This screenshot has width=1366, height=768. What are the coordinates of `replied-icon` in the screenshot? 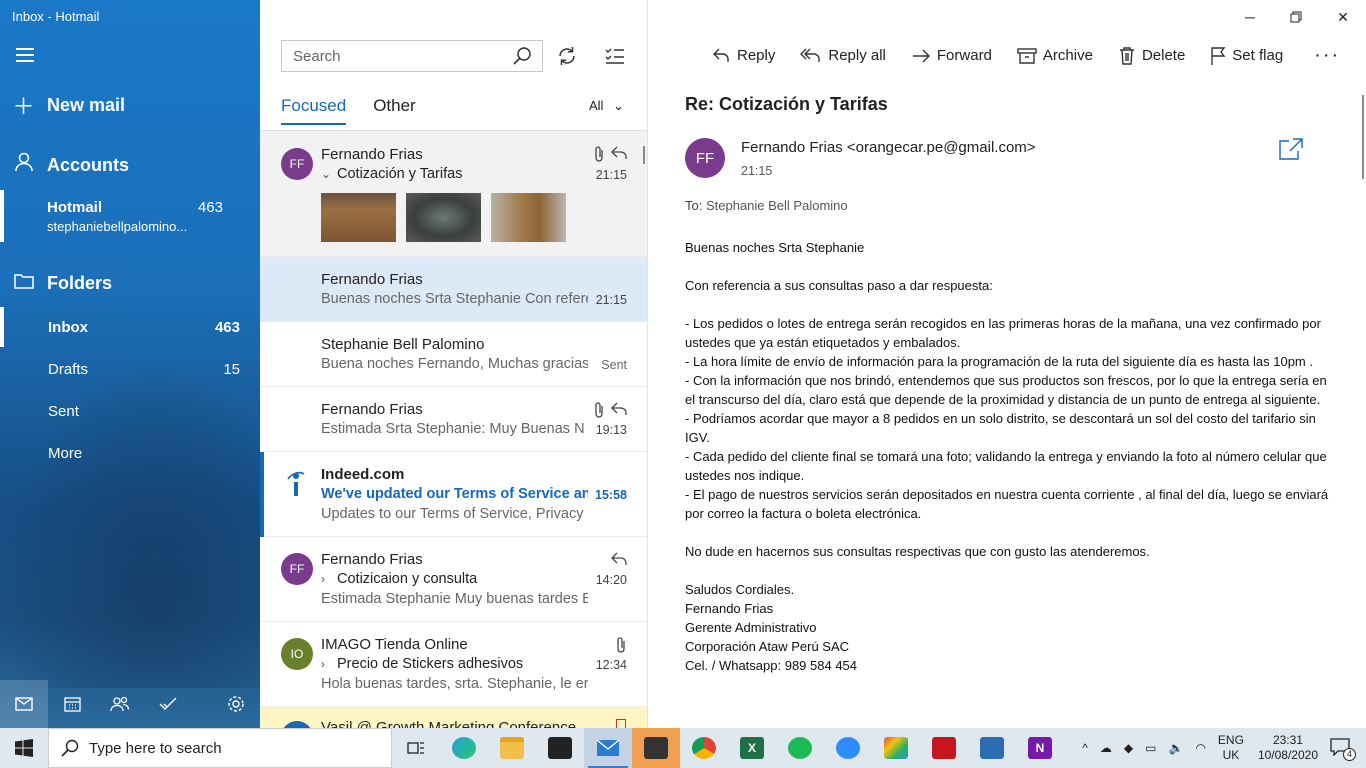 It's located at (619, 558).